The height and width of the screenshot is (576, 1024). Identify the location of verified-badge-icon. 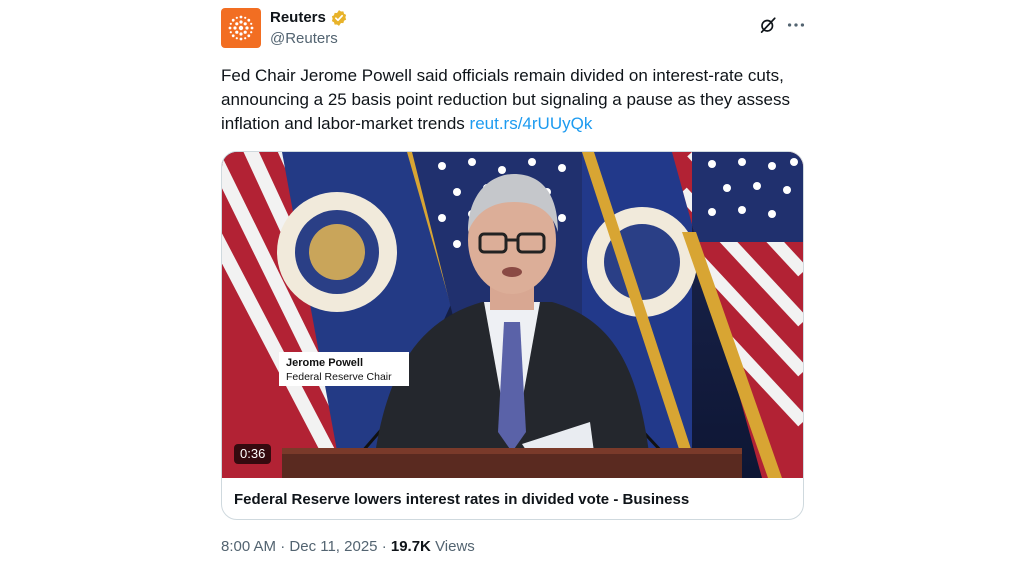
(338, 18).